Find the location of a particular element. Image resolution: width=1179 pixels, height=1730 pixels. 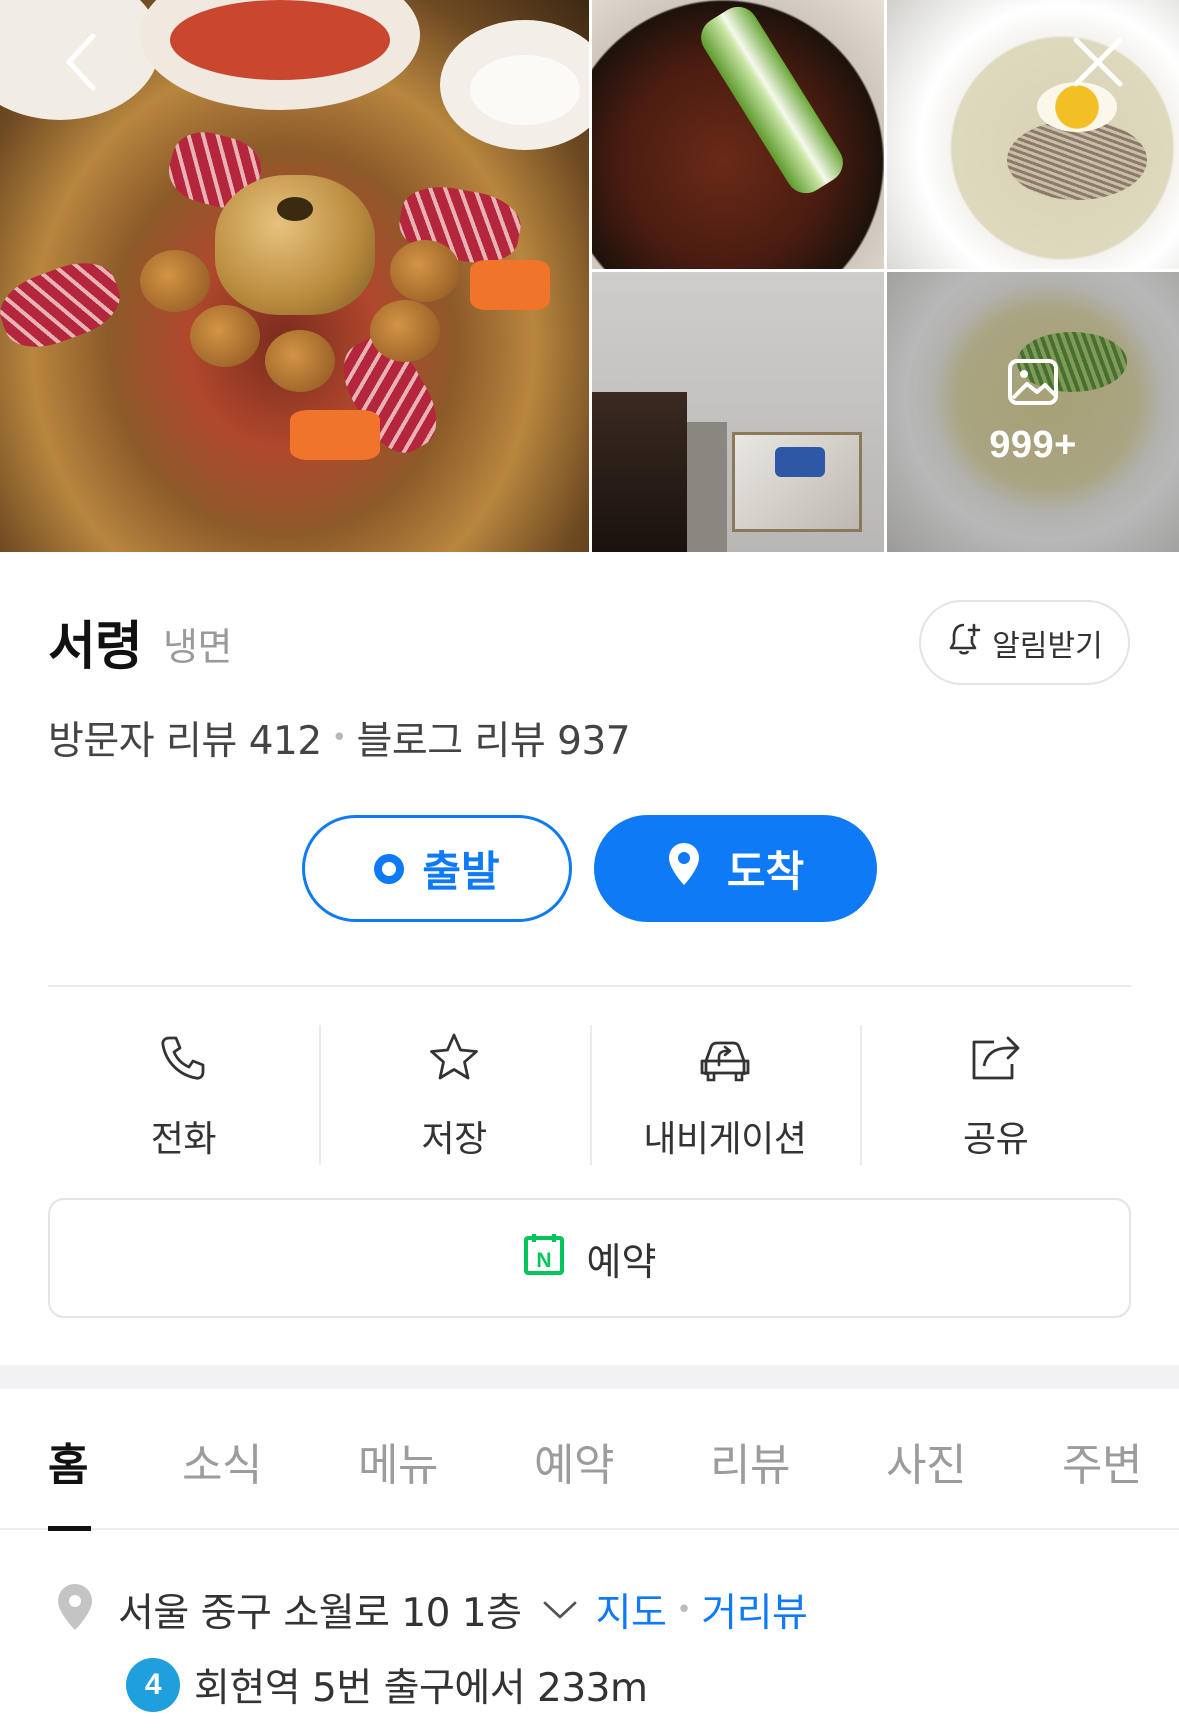

chevron-left-icon is located at coordinates (81, 64).